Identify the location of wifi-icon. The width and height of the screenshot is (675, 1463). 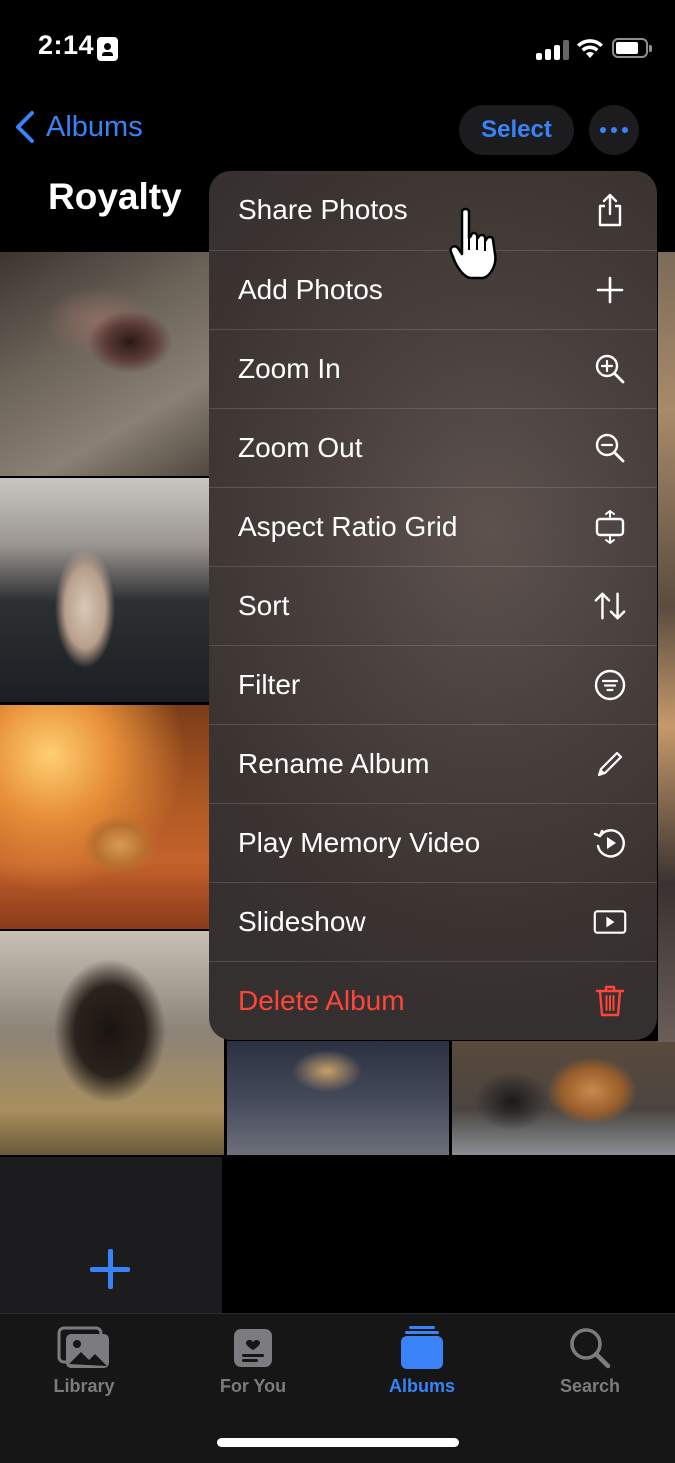
(590, 48).